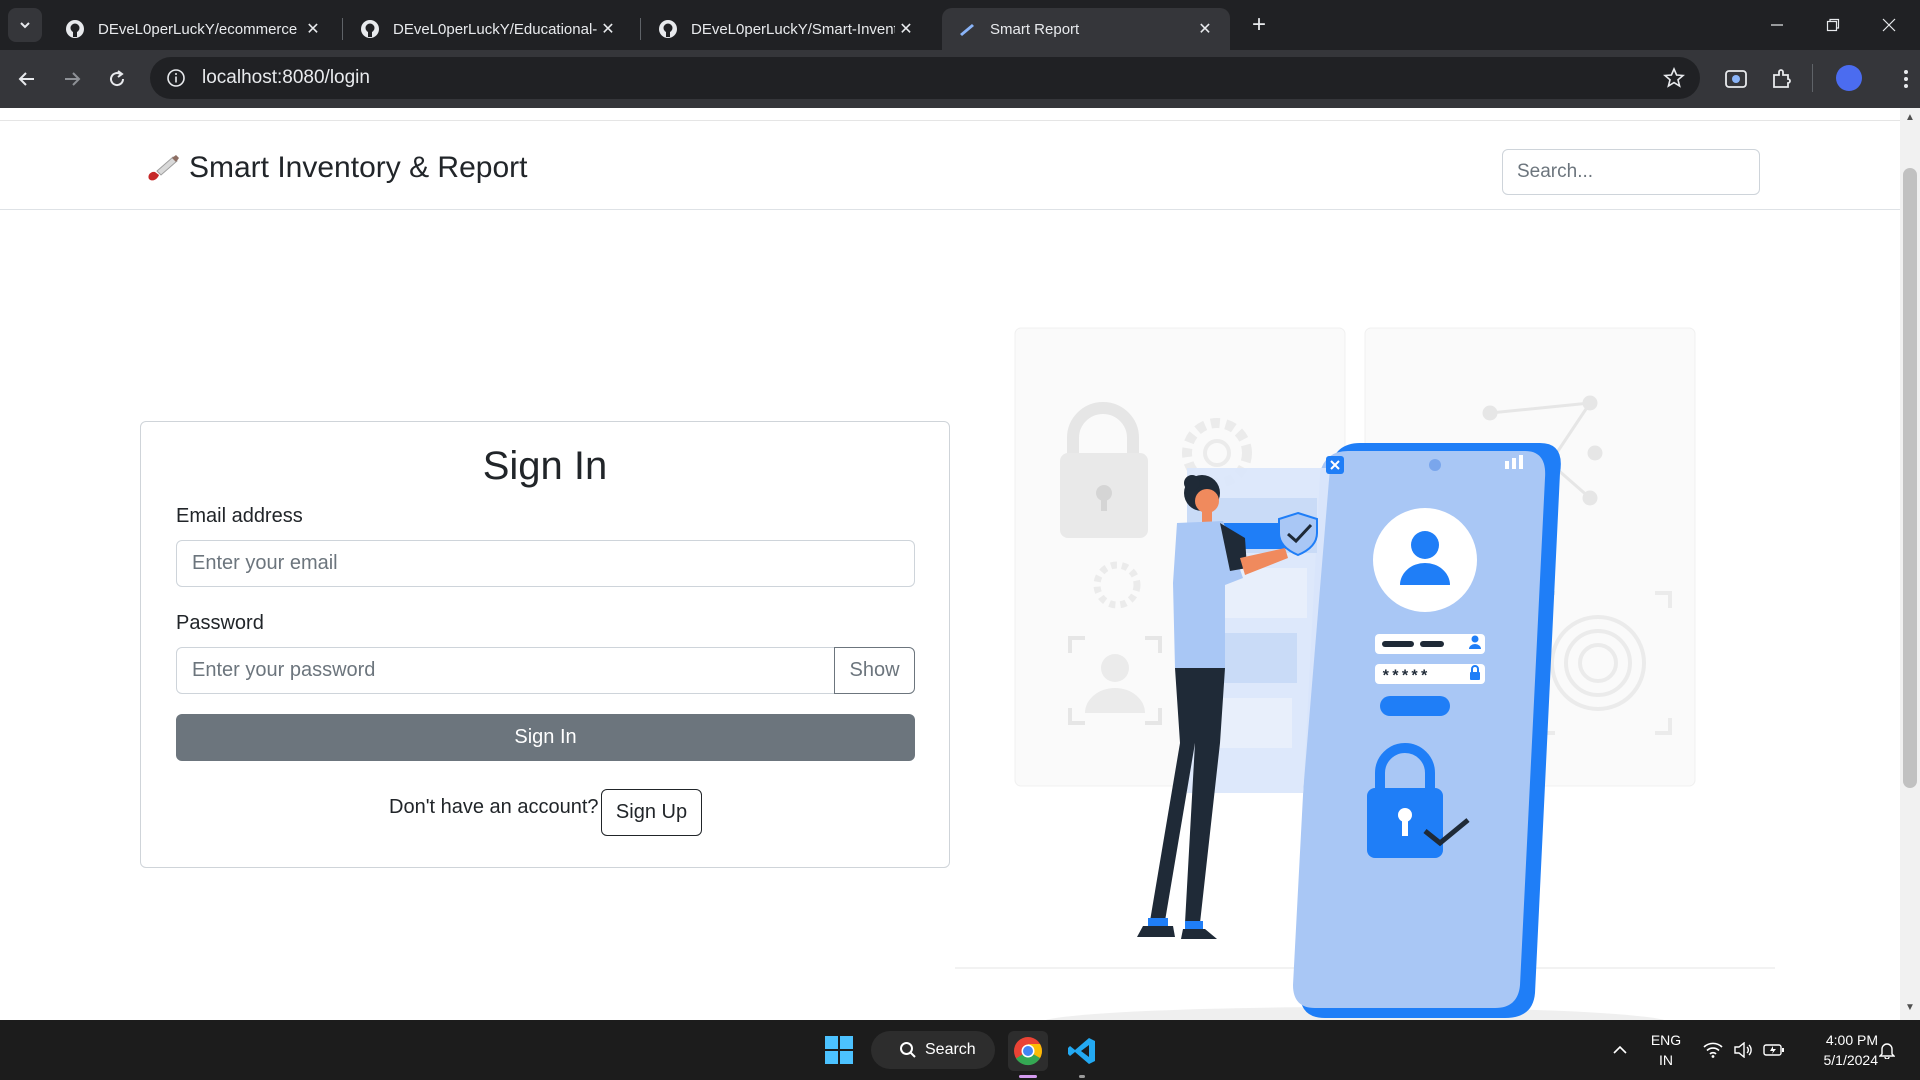 The width and height of the screenshot is (1920, 1080). I want to click on forward-button, so click(72, 79).